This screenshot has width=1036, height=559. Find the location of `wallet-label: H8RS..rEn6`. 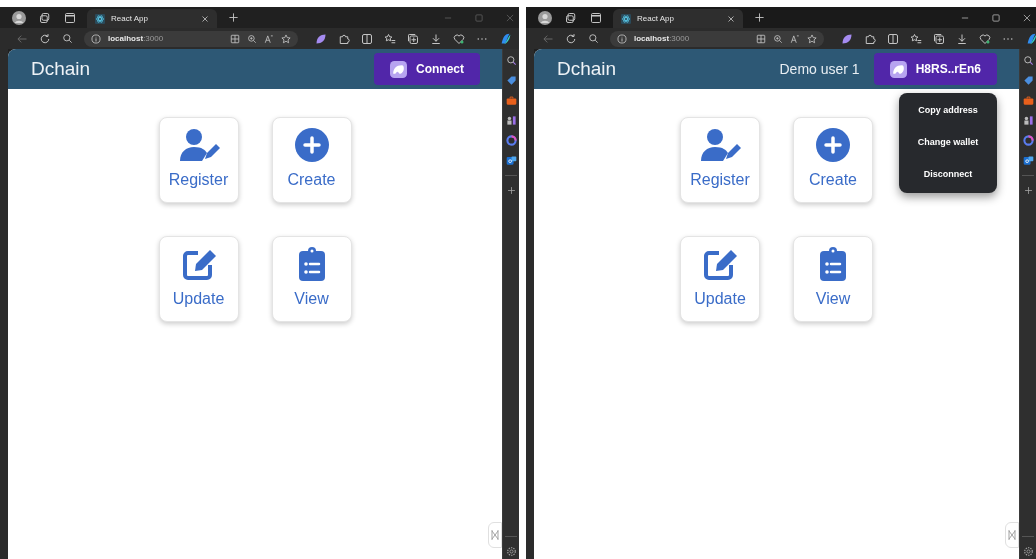

wallet-label: H8RS..rEn6 is located at coordinates (948, 69).